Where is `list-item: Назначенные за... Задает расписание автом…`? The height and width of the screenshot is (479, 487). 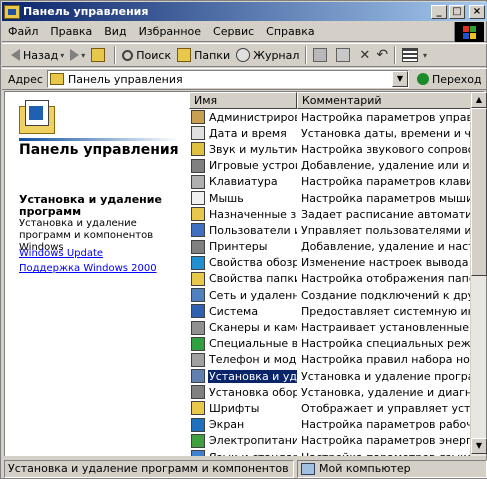
list-item: Назначенные за... Задает расписание автом… is located at coordinates (337, 214).